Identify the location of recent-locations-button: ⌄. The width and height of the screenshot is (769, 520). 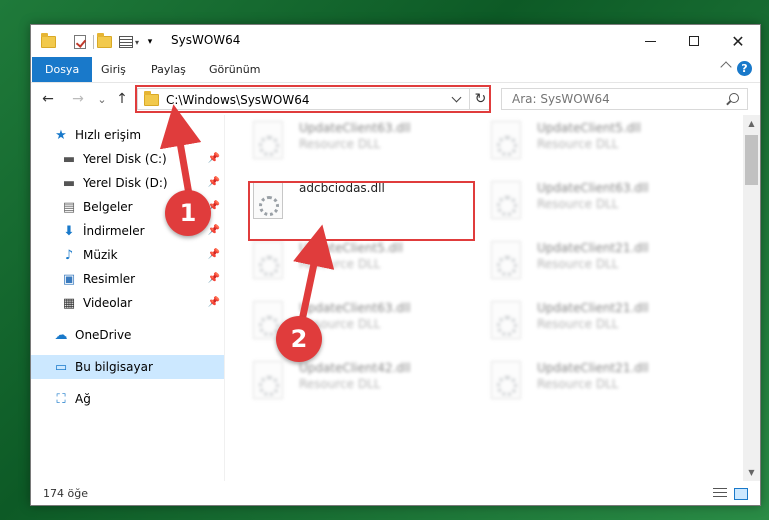
(102, 99).